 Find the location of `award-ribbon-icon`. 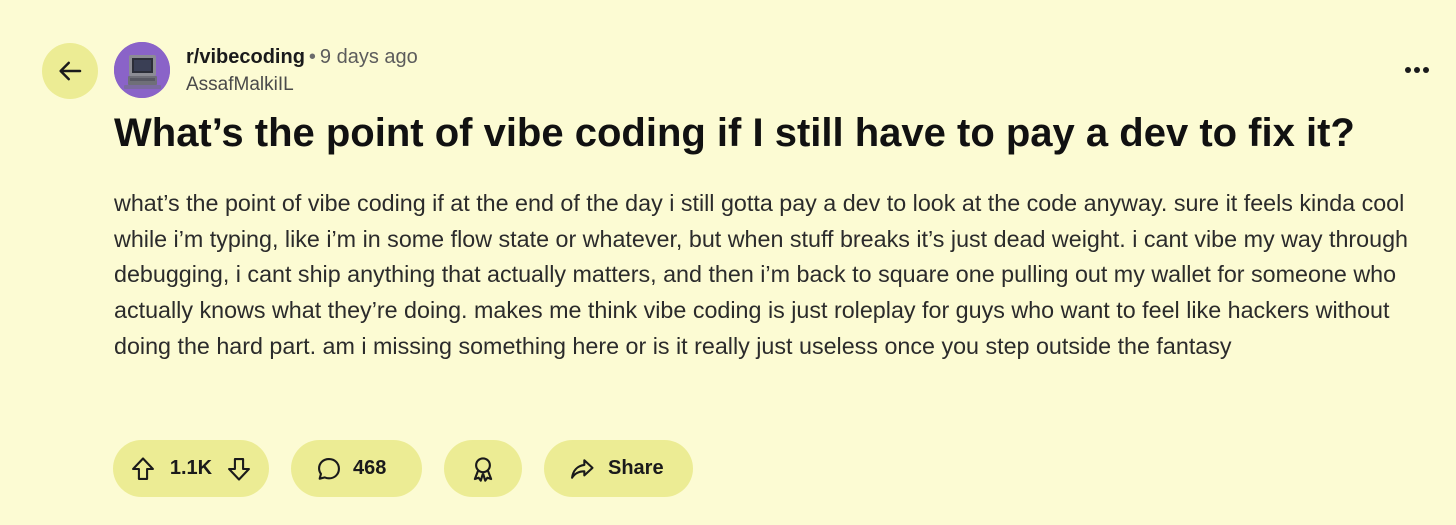

award-ribbon-icon is located at coordinates (483, 469).